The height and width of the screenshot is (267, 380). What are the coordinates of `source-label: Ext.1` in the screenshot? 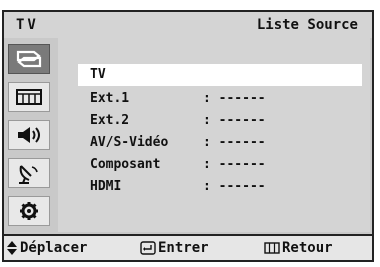 It's located at (110, 98).